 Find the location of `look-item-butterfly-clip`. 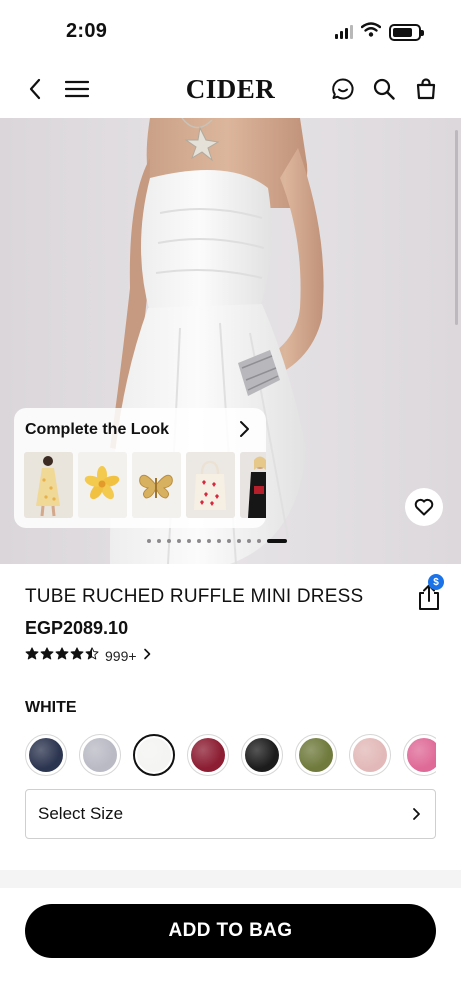

look-item-butterfly-clip is located at coordinates (156, 485).